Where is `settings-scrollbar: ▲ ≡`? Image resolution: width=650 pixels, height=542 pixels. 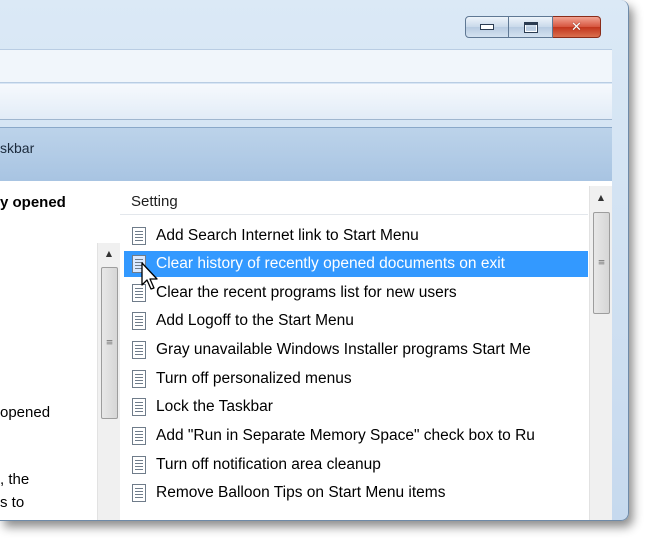 settings-scrollbar: ▲ ≡ is located at coordinates (600, 353).